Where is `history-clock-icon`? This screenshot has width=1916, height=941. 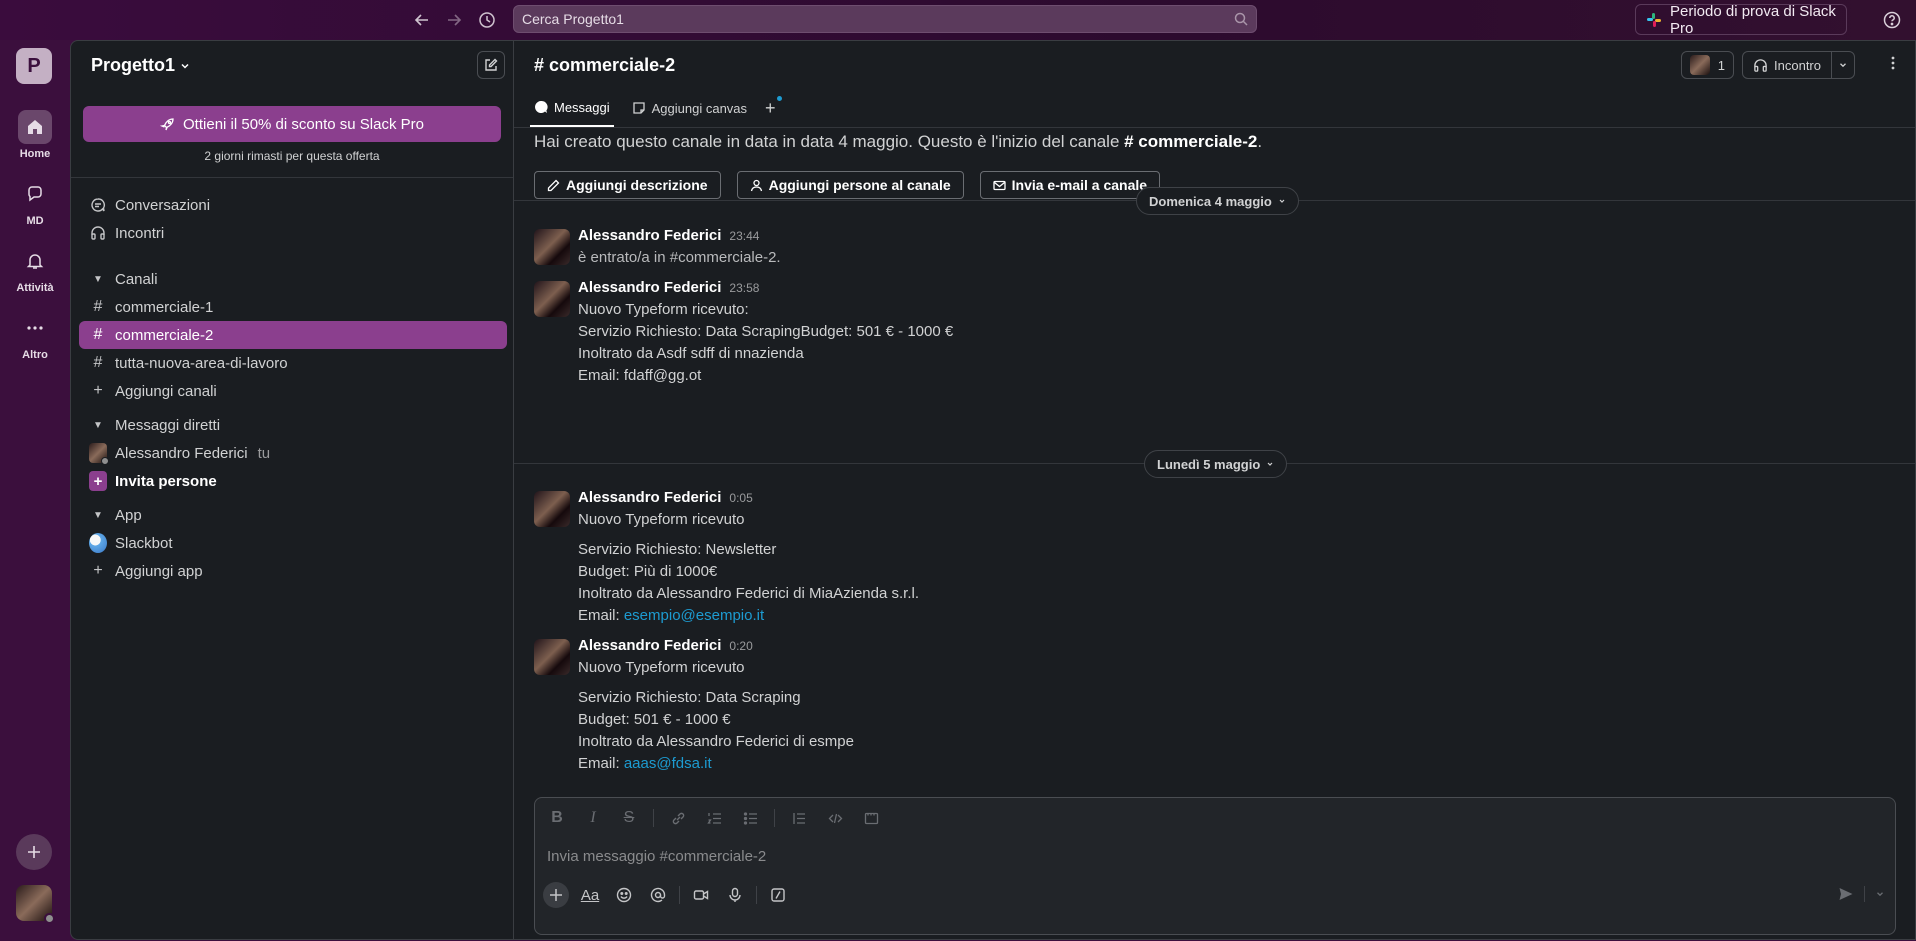 history-clock-icon is located at coordinates (487, 20).